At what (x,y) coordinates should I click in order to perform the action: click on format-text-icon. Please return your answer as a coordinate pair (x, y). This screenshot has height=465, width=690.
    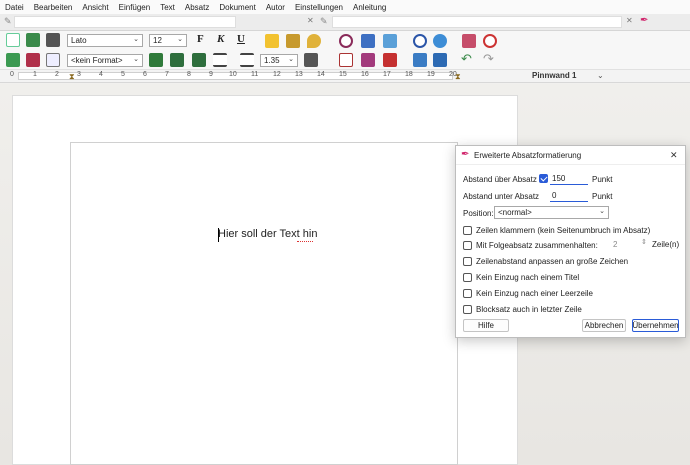
    Looking at the image, I should click on (53, 60).